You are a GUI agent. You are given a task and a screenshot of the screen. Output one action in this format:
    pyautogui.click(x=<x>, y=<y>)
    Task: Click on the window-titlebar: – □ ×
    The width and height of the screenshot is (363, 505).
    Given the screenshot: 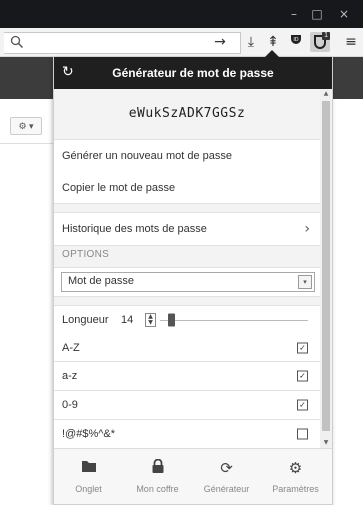 What is the action you would take?
    pyautogui.click(x=181, y=14)
    